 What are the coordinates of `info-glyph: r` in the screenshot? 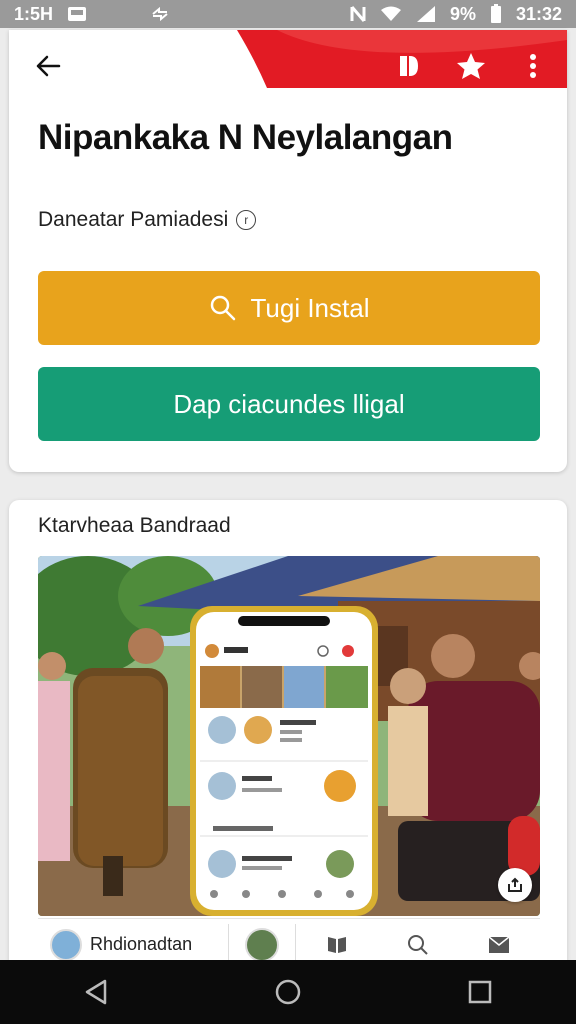 It's located at (246, 220).